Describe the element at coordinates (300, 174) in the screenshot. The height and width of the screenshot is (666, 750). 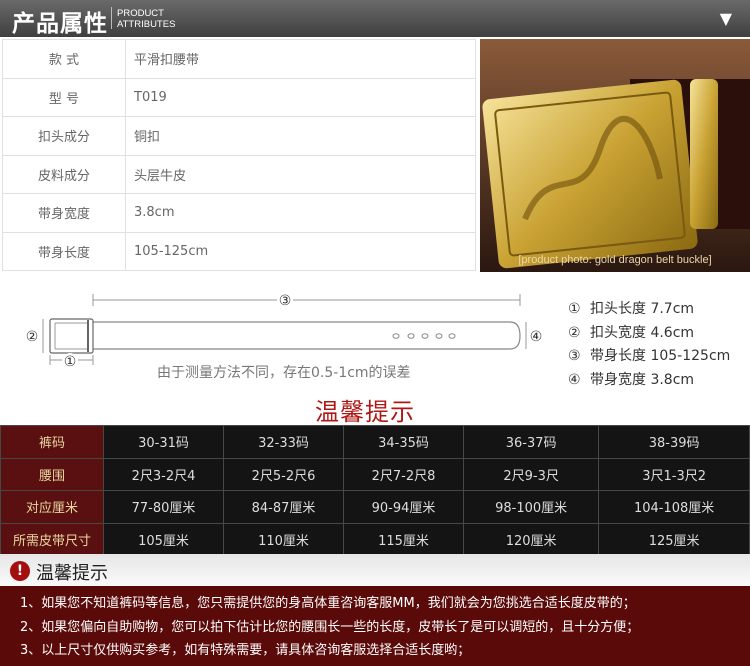
I see `attribute-value: 头层牛皮` at that location.